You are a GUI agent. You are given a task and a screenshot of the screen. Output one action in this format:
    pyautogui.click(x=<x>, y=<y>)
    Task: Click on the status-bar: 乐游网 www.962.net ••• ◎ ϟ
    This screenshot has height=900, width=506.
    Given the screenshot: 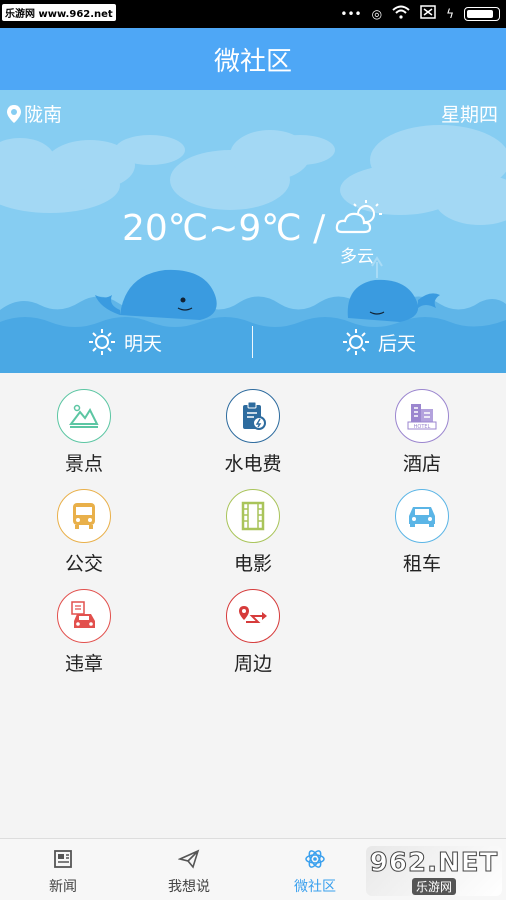 What is the action you would take?
    pyautogui.click(x=253, y=14)
    